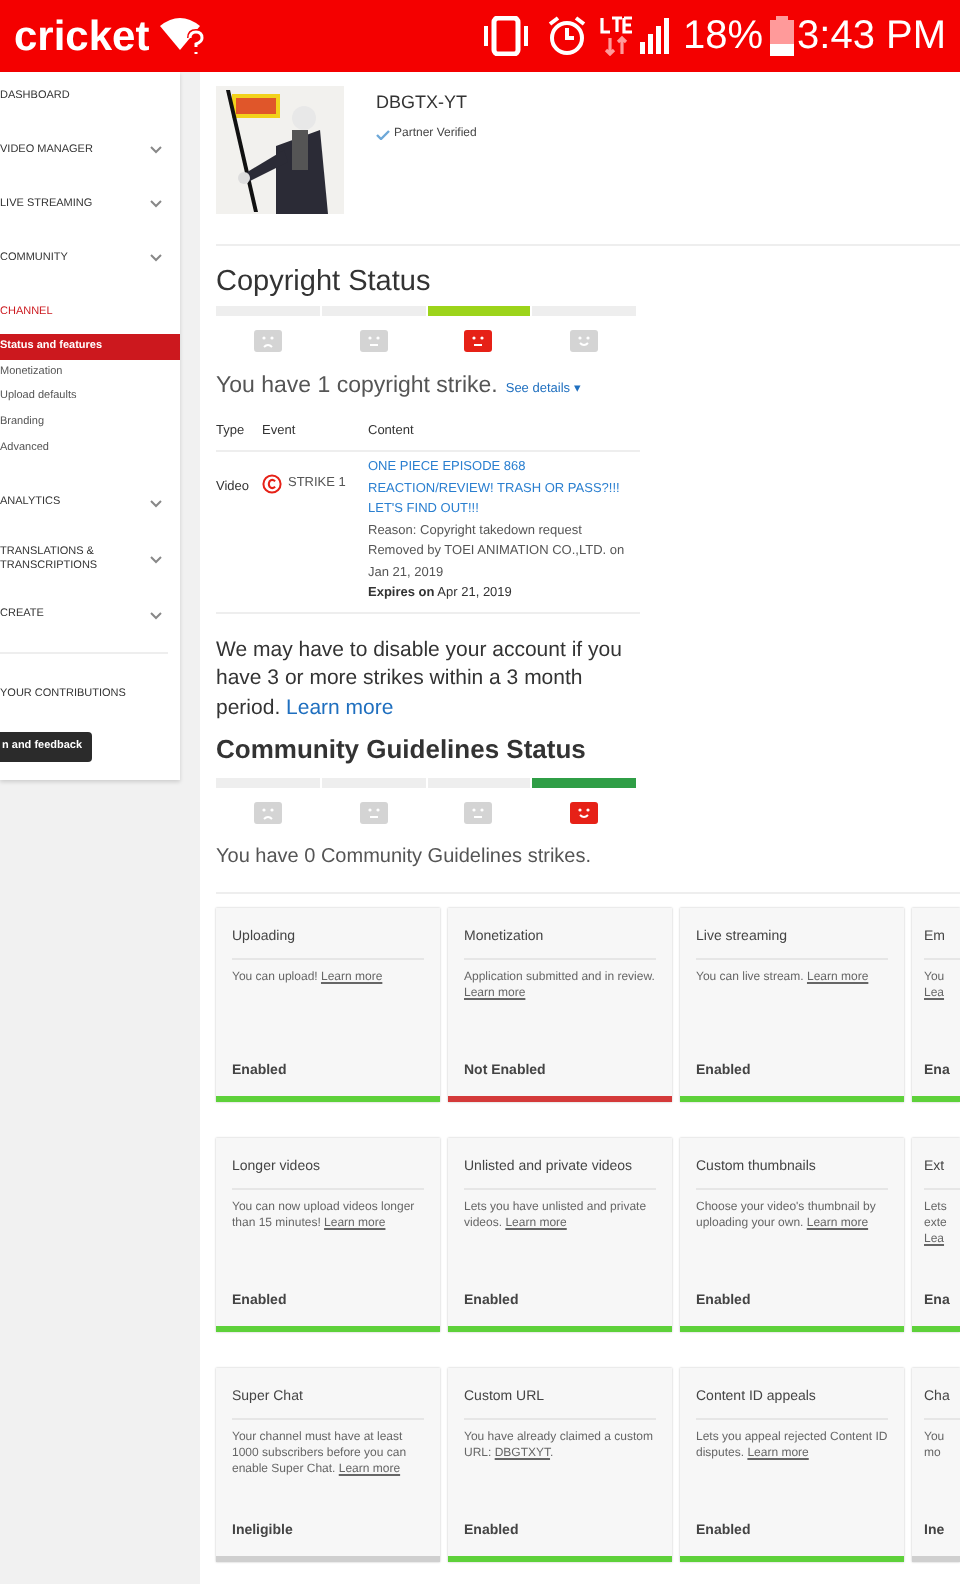 The height and width of the screenshot is (1584, 960). Describe the element at coordinates (506, 36) in the screenshot. I see `vibrate-icon` at that location.